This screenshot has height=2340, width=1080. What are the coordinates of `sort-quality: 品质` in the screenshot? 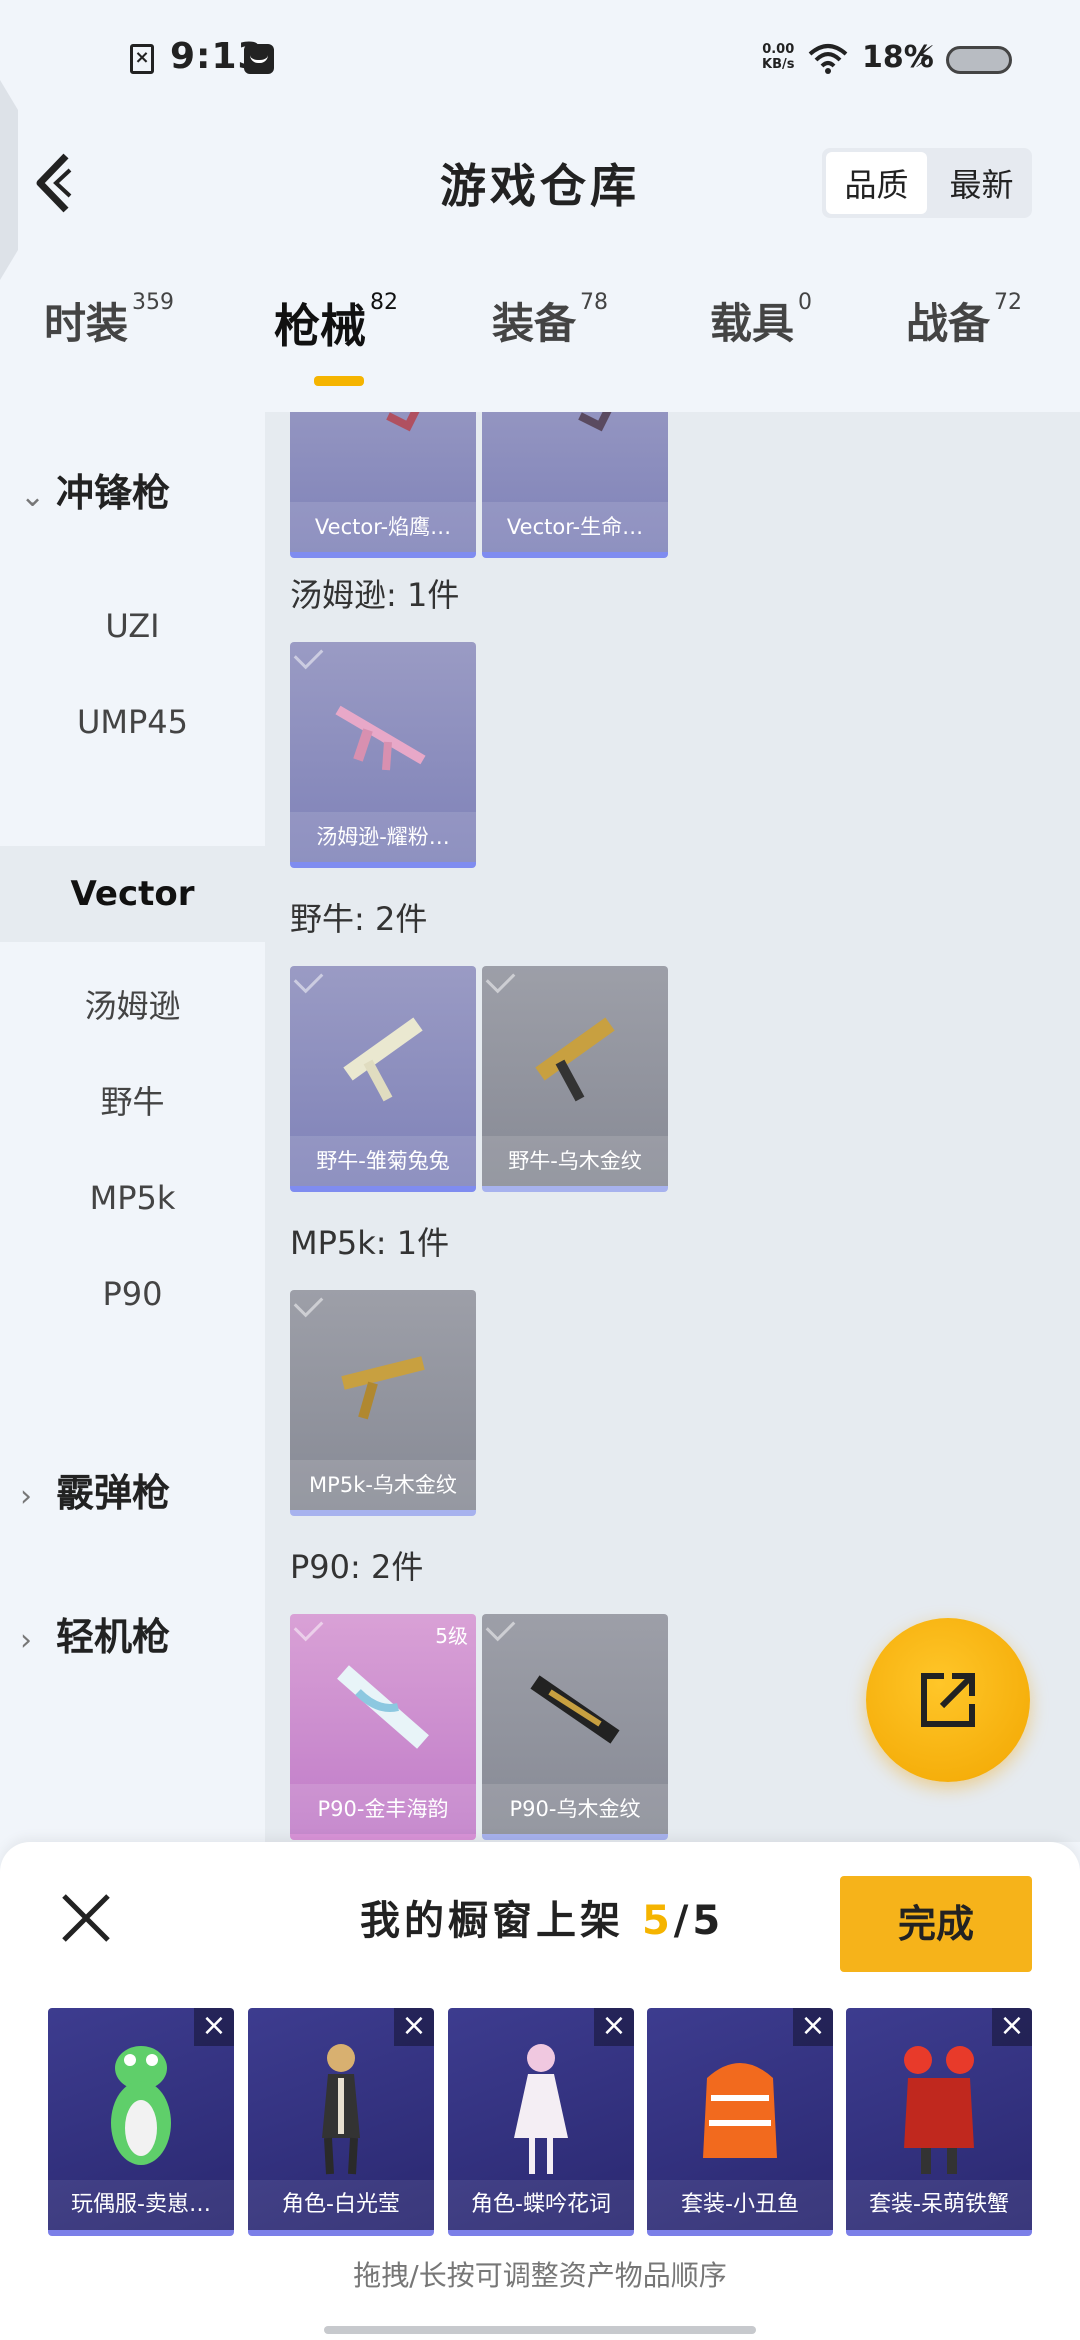 It's located at (876, 183).